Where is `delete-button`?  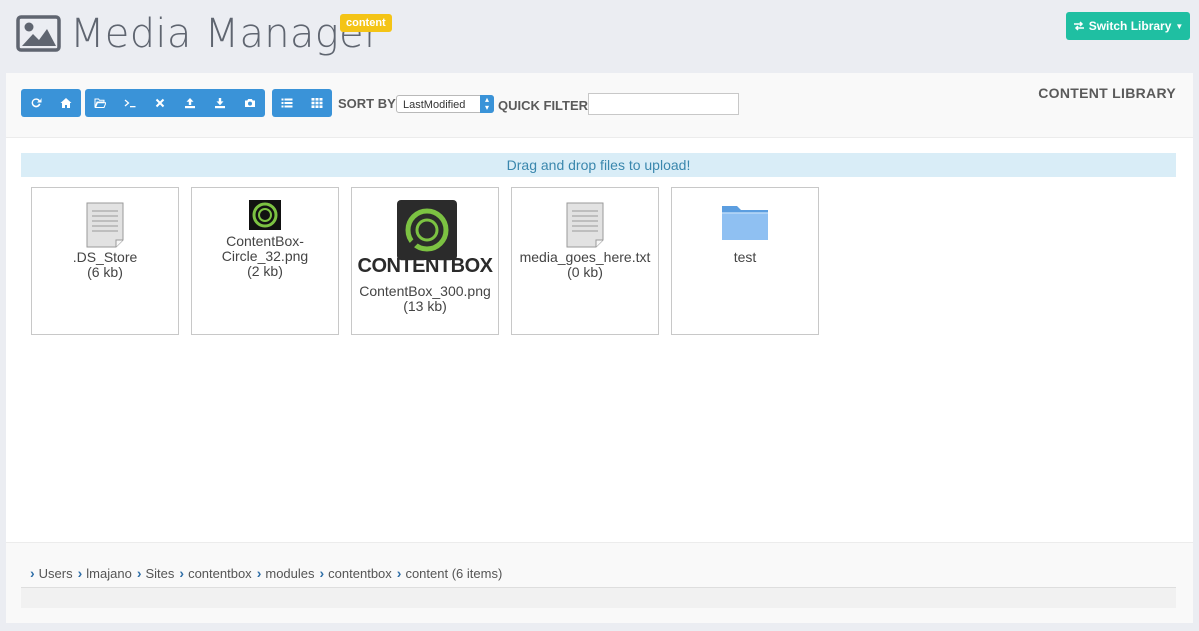
delete-button is located at coordinates (160, 103).